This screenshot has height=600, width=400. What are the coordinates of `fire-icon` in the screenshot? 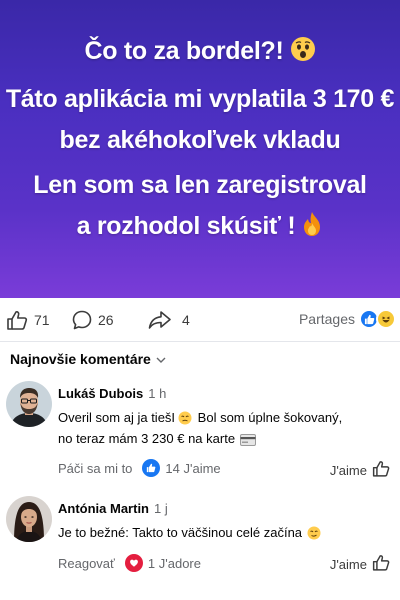 It's located at (312, 227).